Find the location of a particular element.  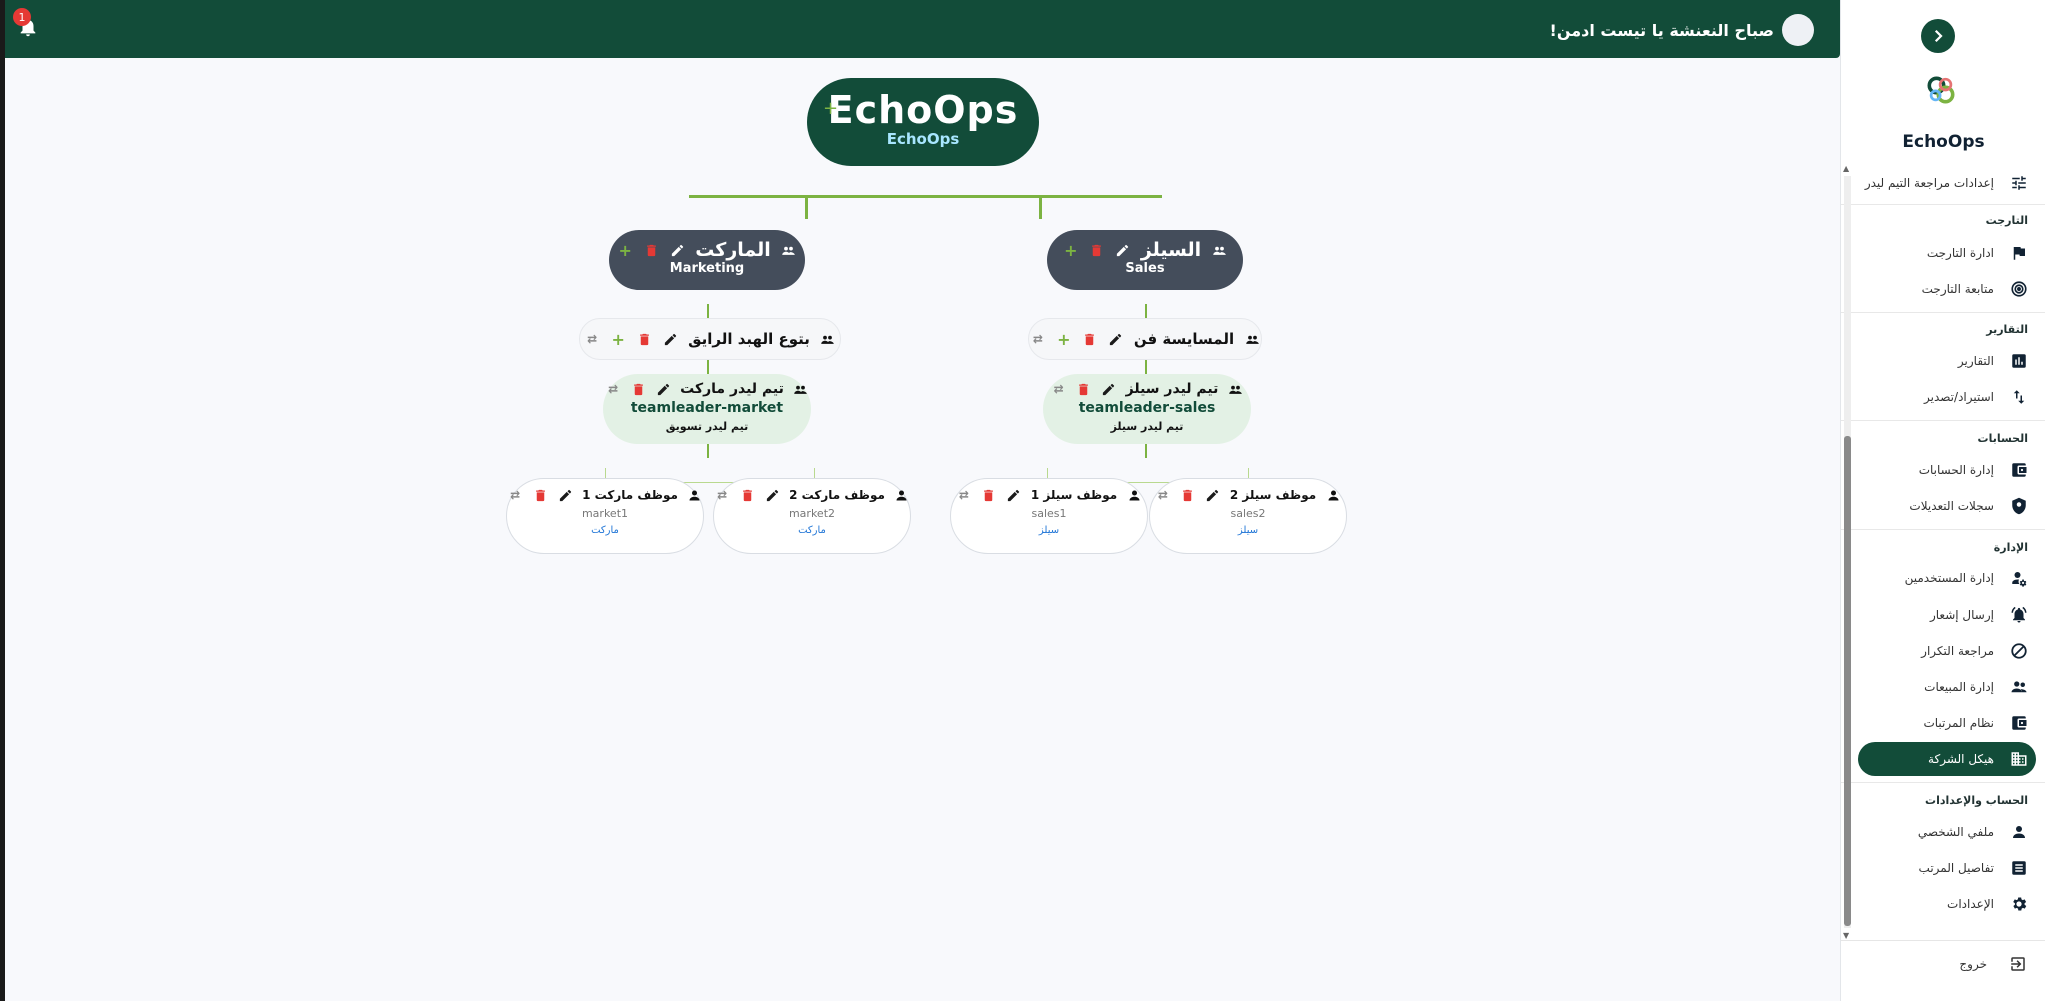

employee-node: موظف ماركت 1 ⇄ market1 ماركت is located at coordinates (605, 516).